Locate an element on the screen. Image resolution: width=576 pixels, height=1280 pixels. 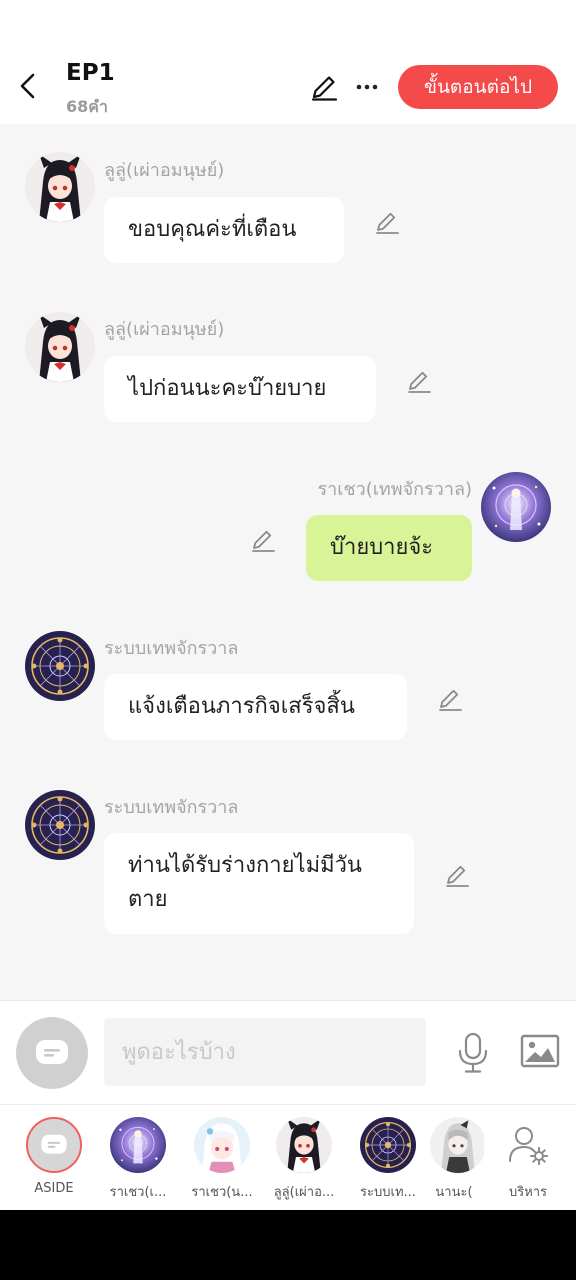
back-button is located at coordinates (27, 86).